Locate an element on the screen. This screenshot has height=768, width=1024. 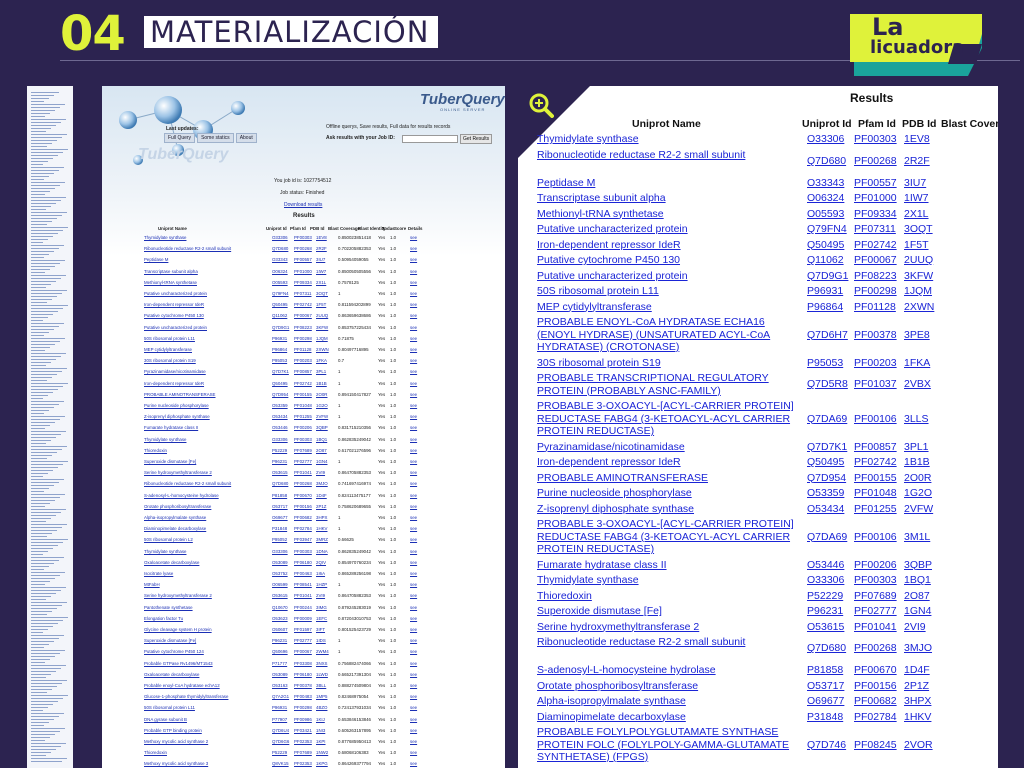
mid-cell-link: PF00268 is located at coordinates (303, 248).